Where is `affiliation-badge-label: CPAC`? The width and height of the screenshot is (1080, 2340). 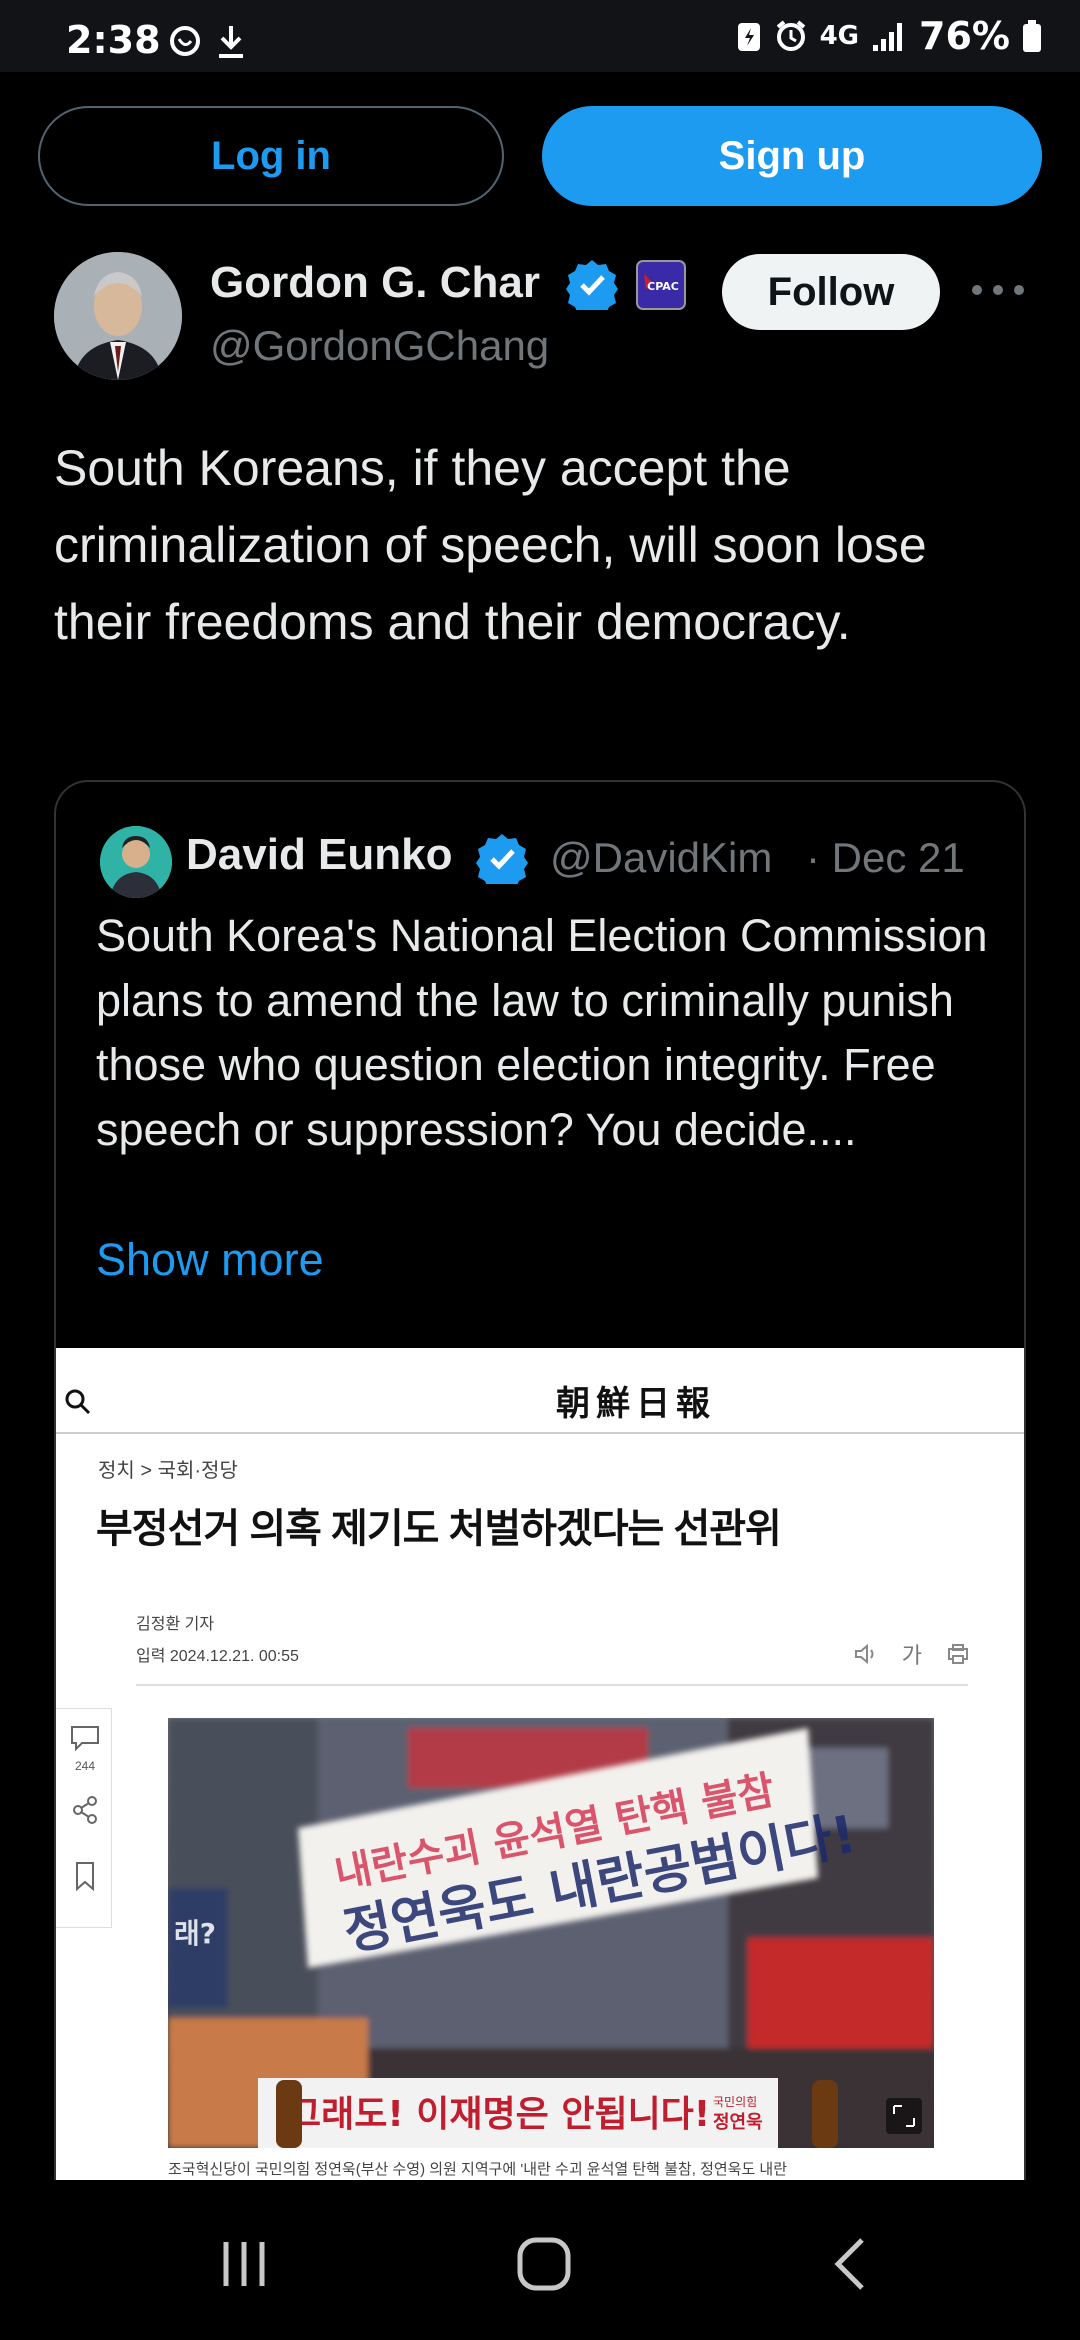
affiliation-badge-label: CPAC is located at coordinates (663, 286).